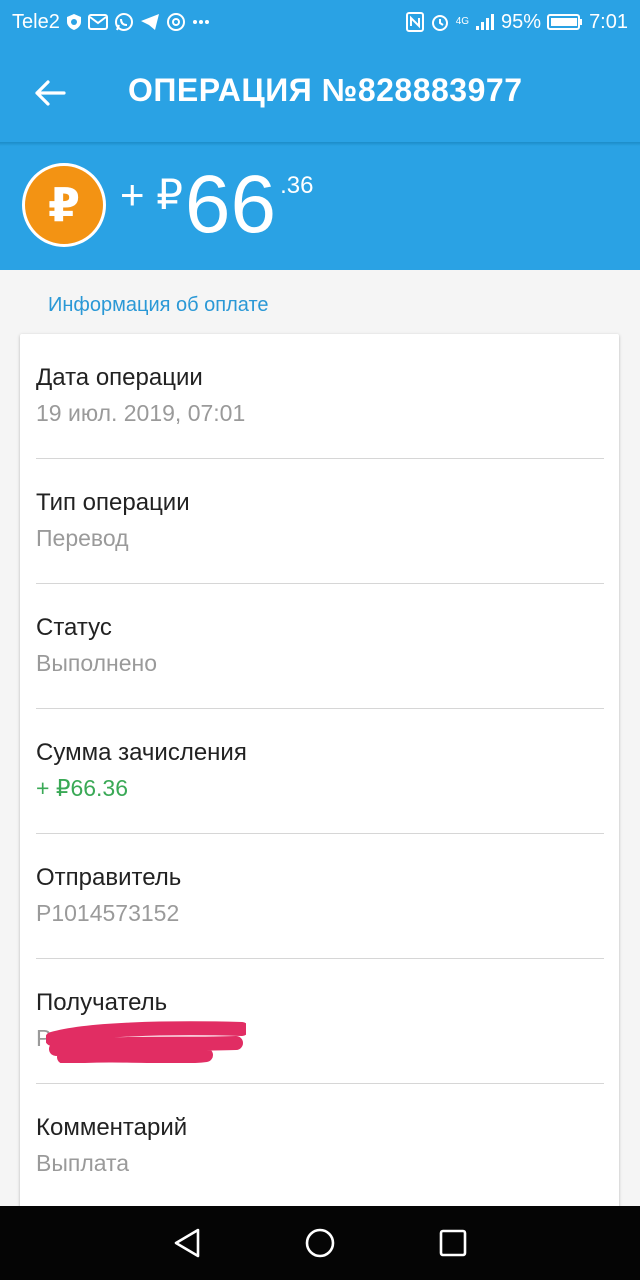 The width and height of the screenshot is (640, 1280). I want to click on row-label: Статус, so click(74, 627).